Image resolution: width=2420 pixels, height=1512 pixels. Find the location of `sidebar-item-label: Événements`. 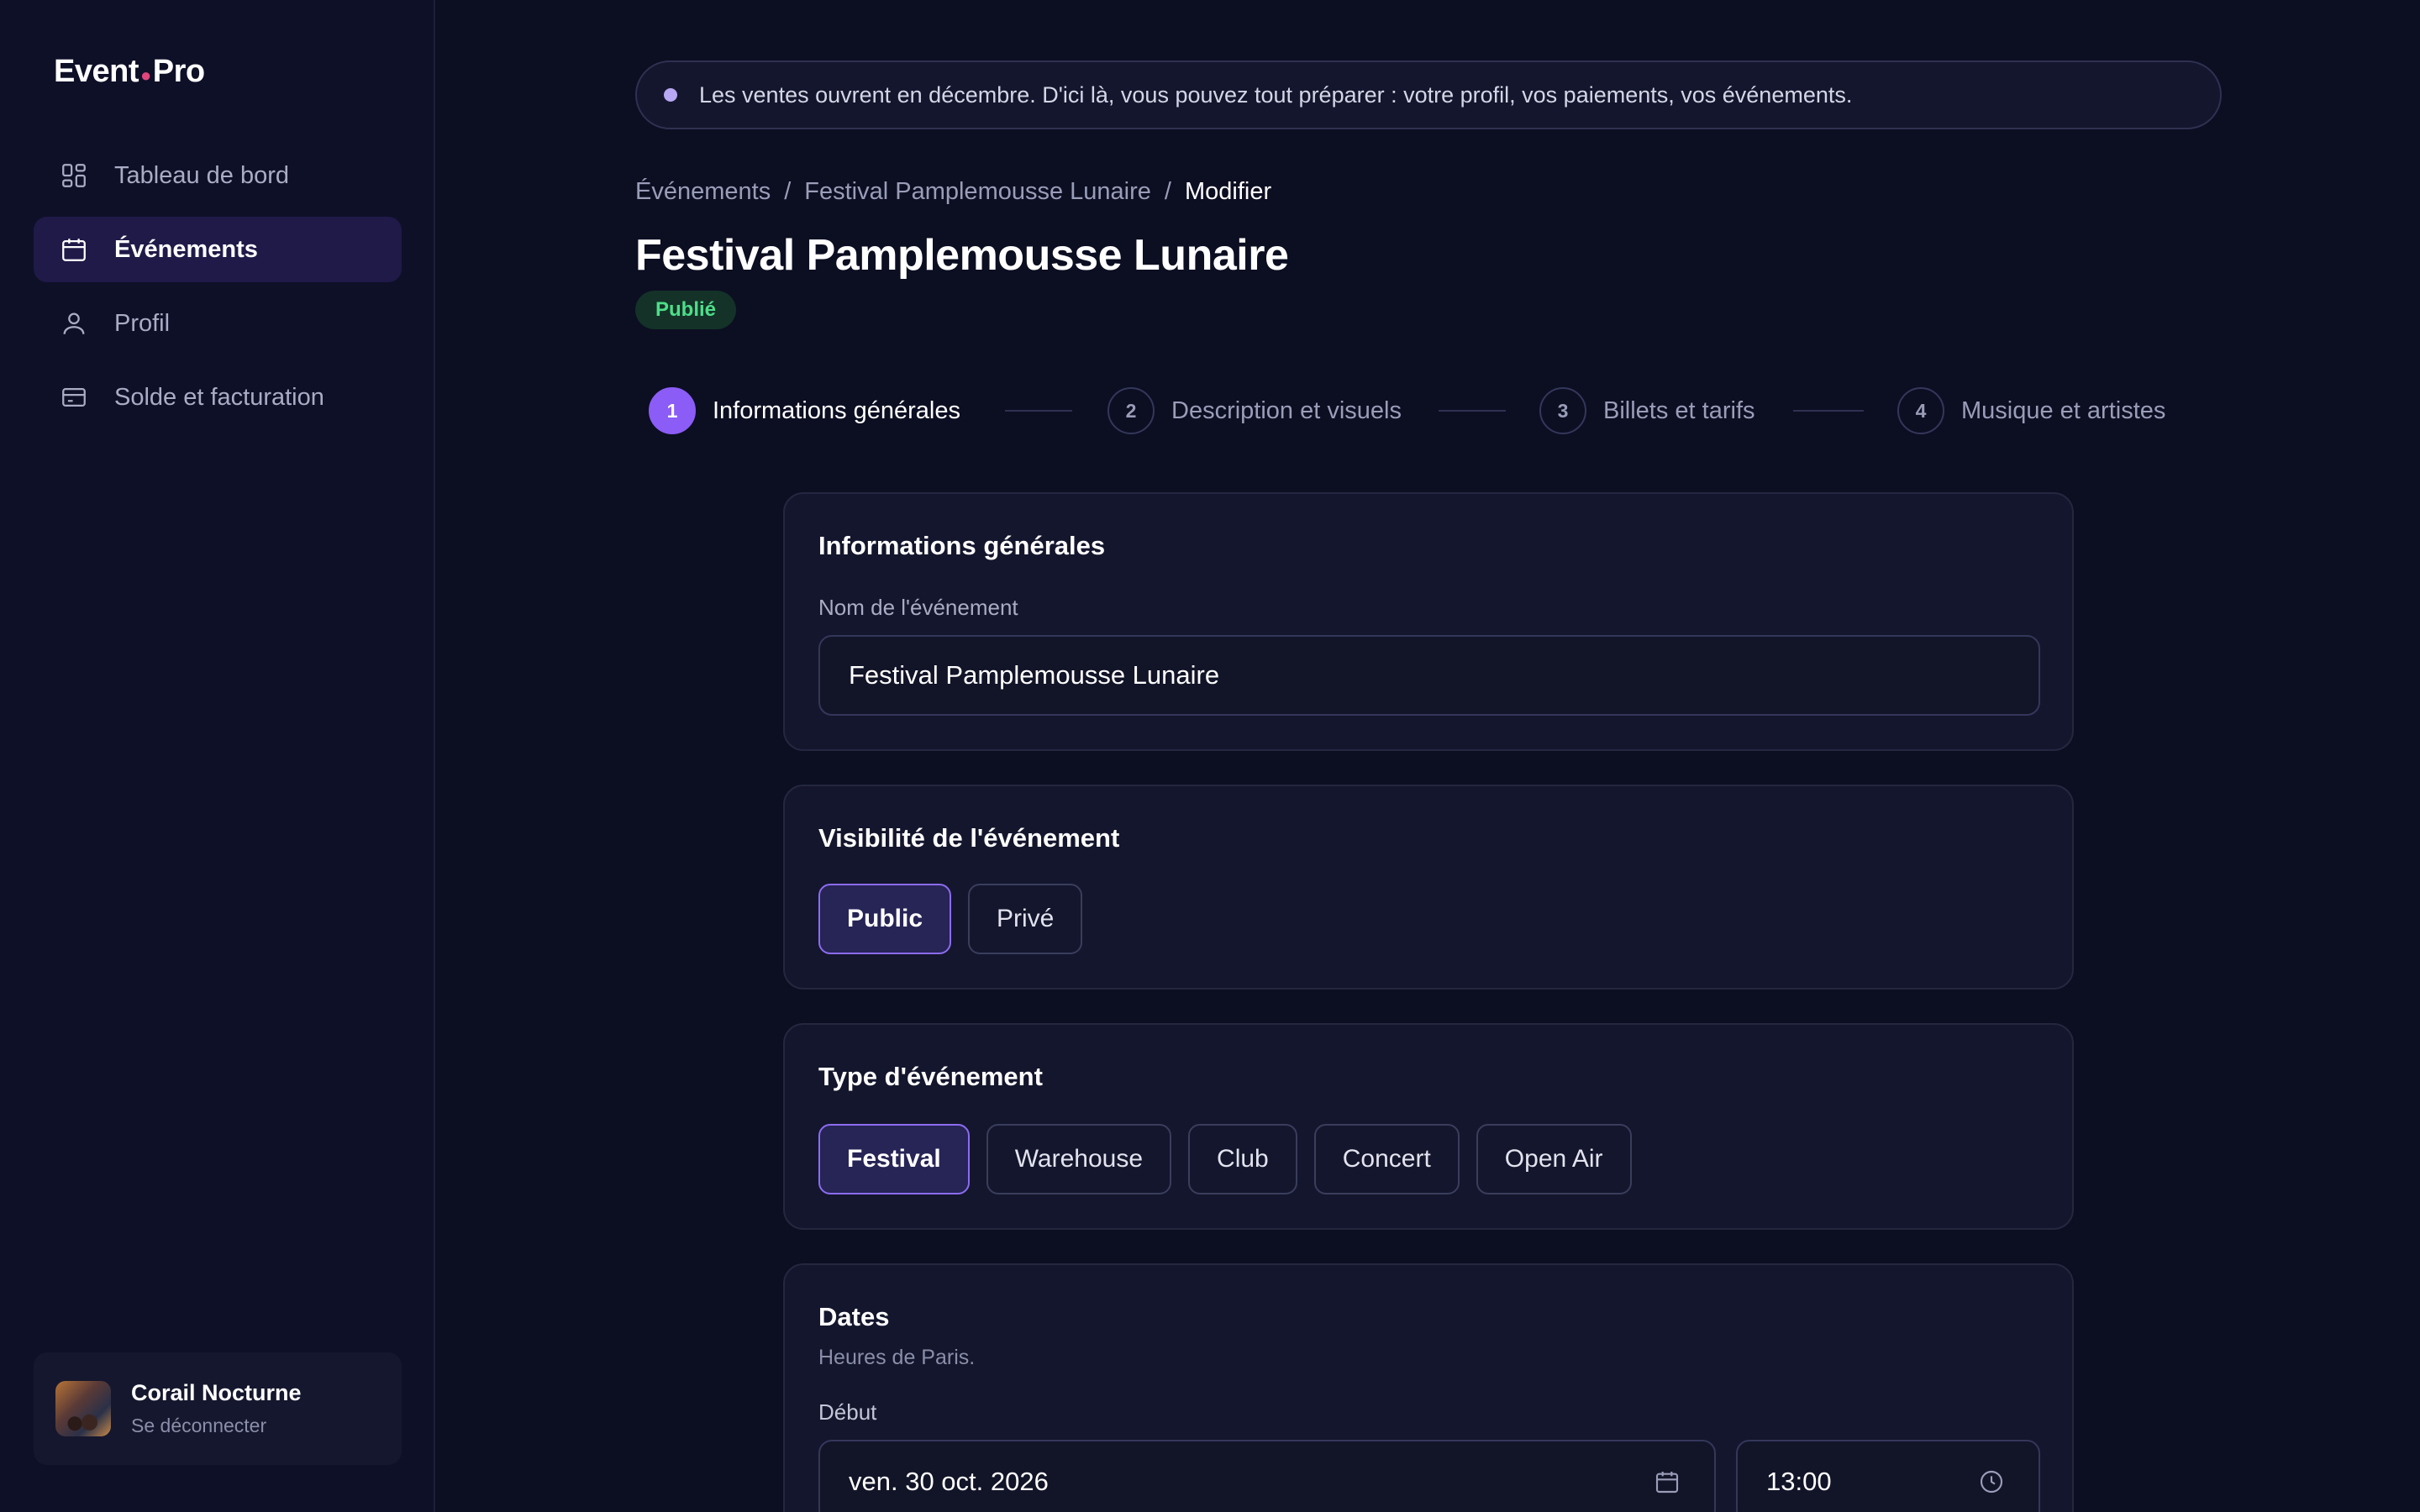

sidebar-item-label: Événements is located at coordinates (186, 249).